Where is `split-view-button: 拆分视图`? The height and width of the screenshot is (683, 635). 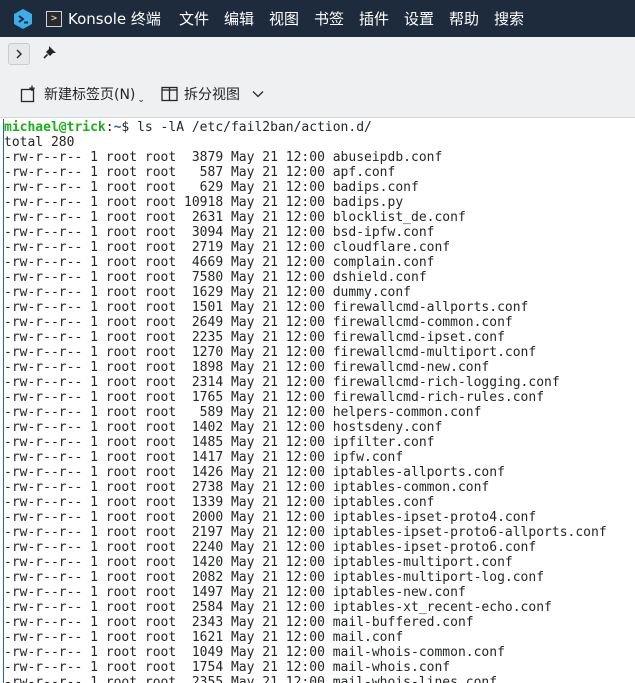
split-view-button: 拆分视图 is located at coordinates (212, 94).